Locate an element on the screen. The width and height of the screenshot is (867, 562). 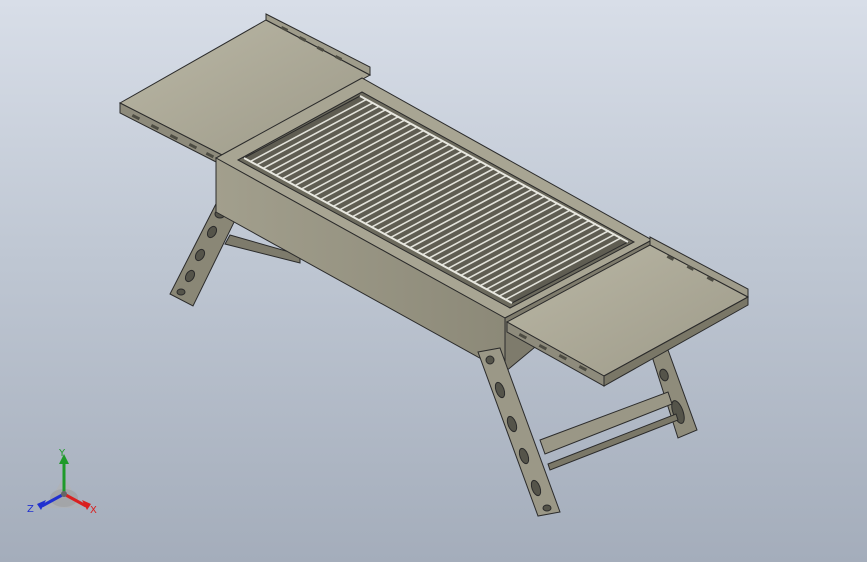
axis-x-label: X is located at coordinates (93, 510).